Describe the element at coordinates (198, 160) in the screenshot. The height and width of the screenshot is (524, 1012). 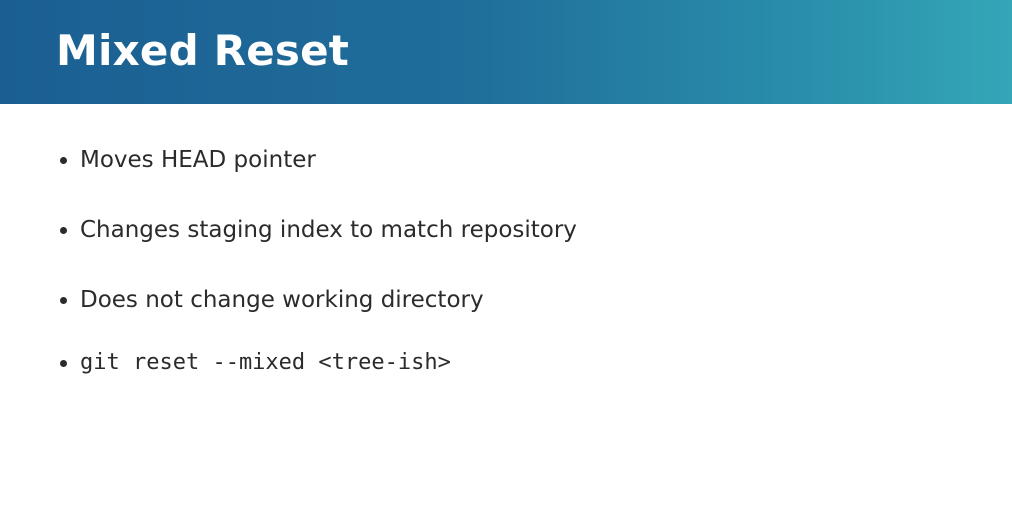
I see `bullet-text: Moves HEAD pointer` at that location.